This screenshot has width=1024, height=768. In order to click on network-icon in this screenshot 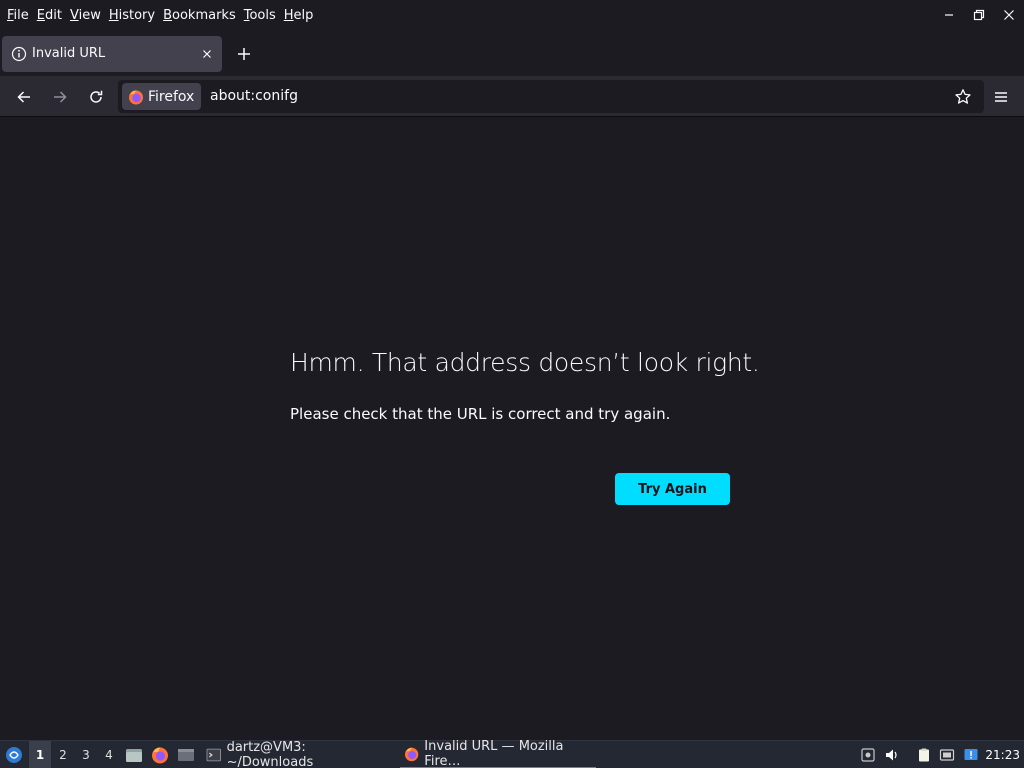, I will do `click(947, 755)`.